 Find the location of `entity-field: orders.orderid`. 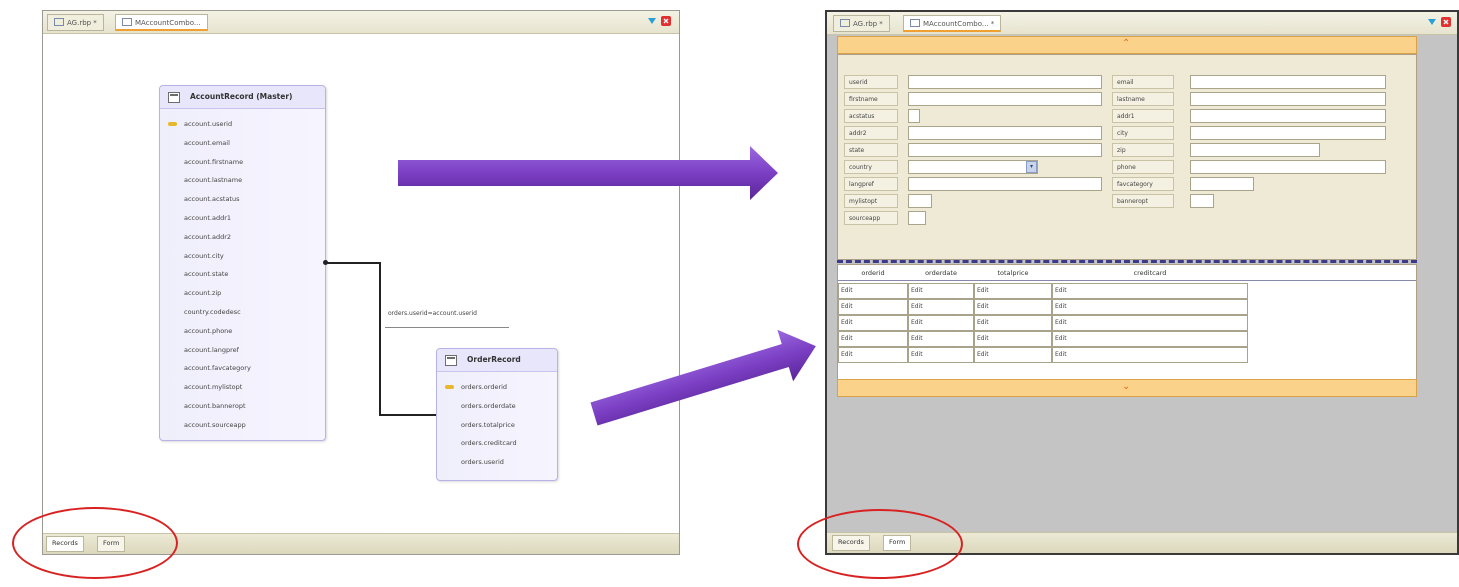

entity-field: orders.orderid is located at coordinates (497, 387).